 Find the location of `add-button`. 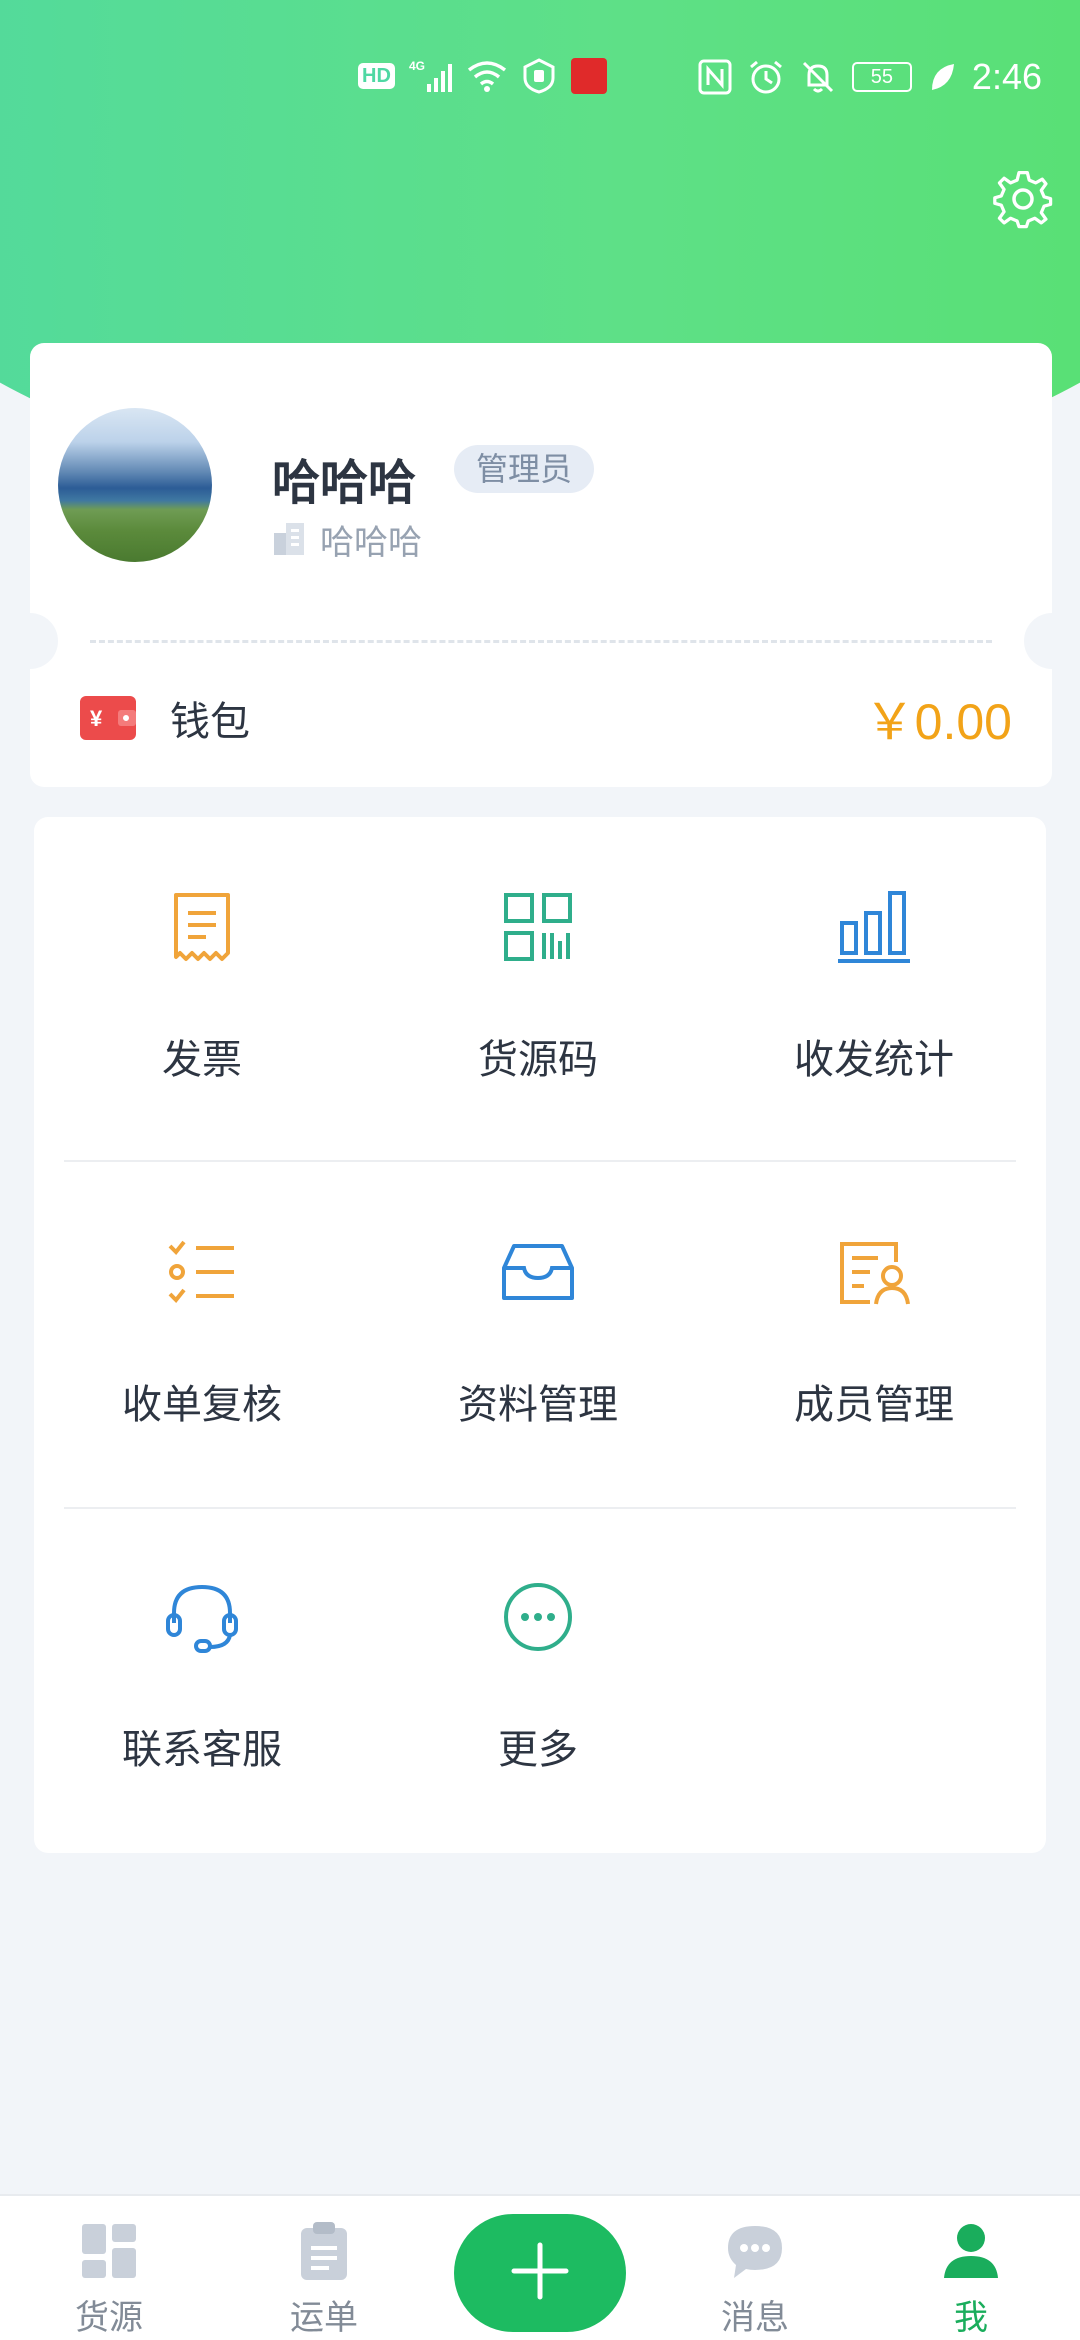

add-button is located at coordinates (540, 2273).